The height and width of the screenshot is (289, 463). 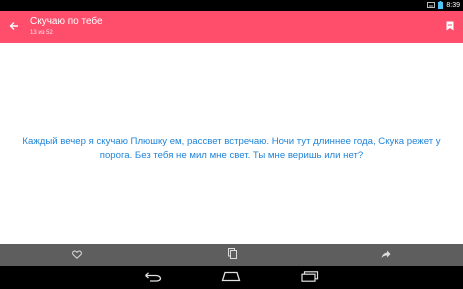 I want to click on home-nav-icon, so click(x=231, y=278).